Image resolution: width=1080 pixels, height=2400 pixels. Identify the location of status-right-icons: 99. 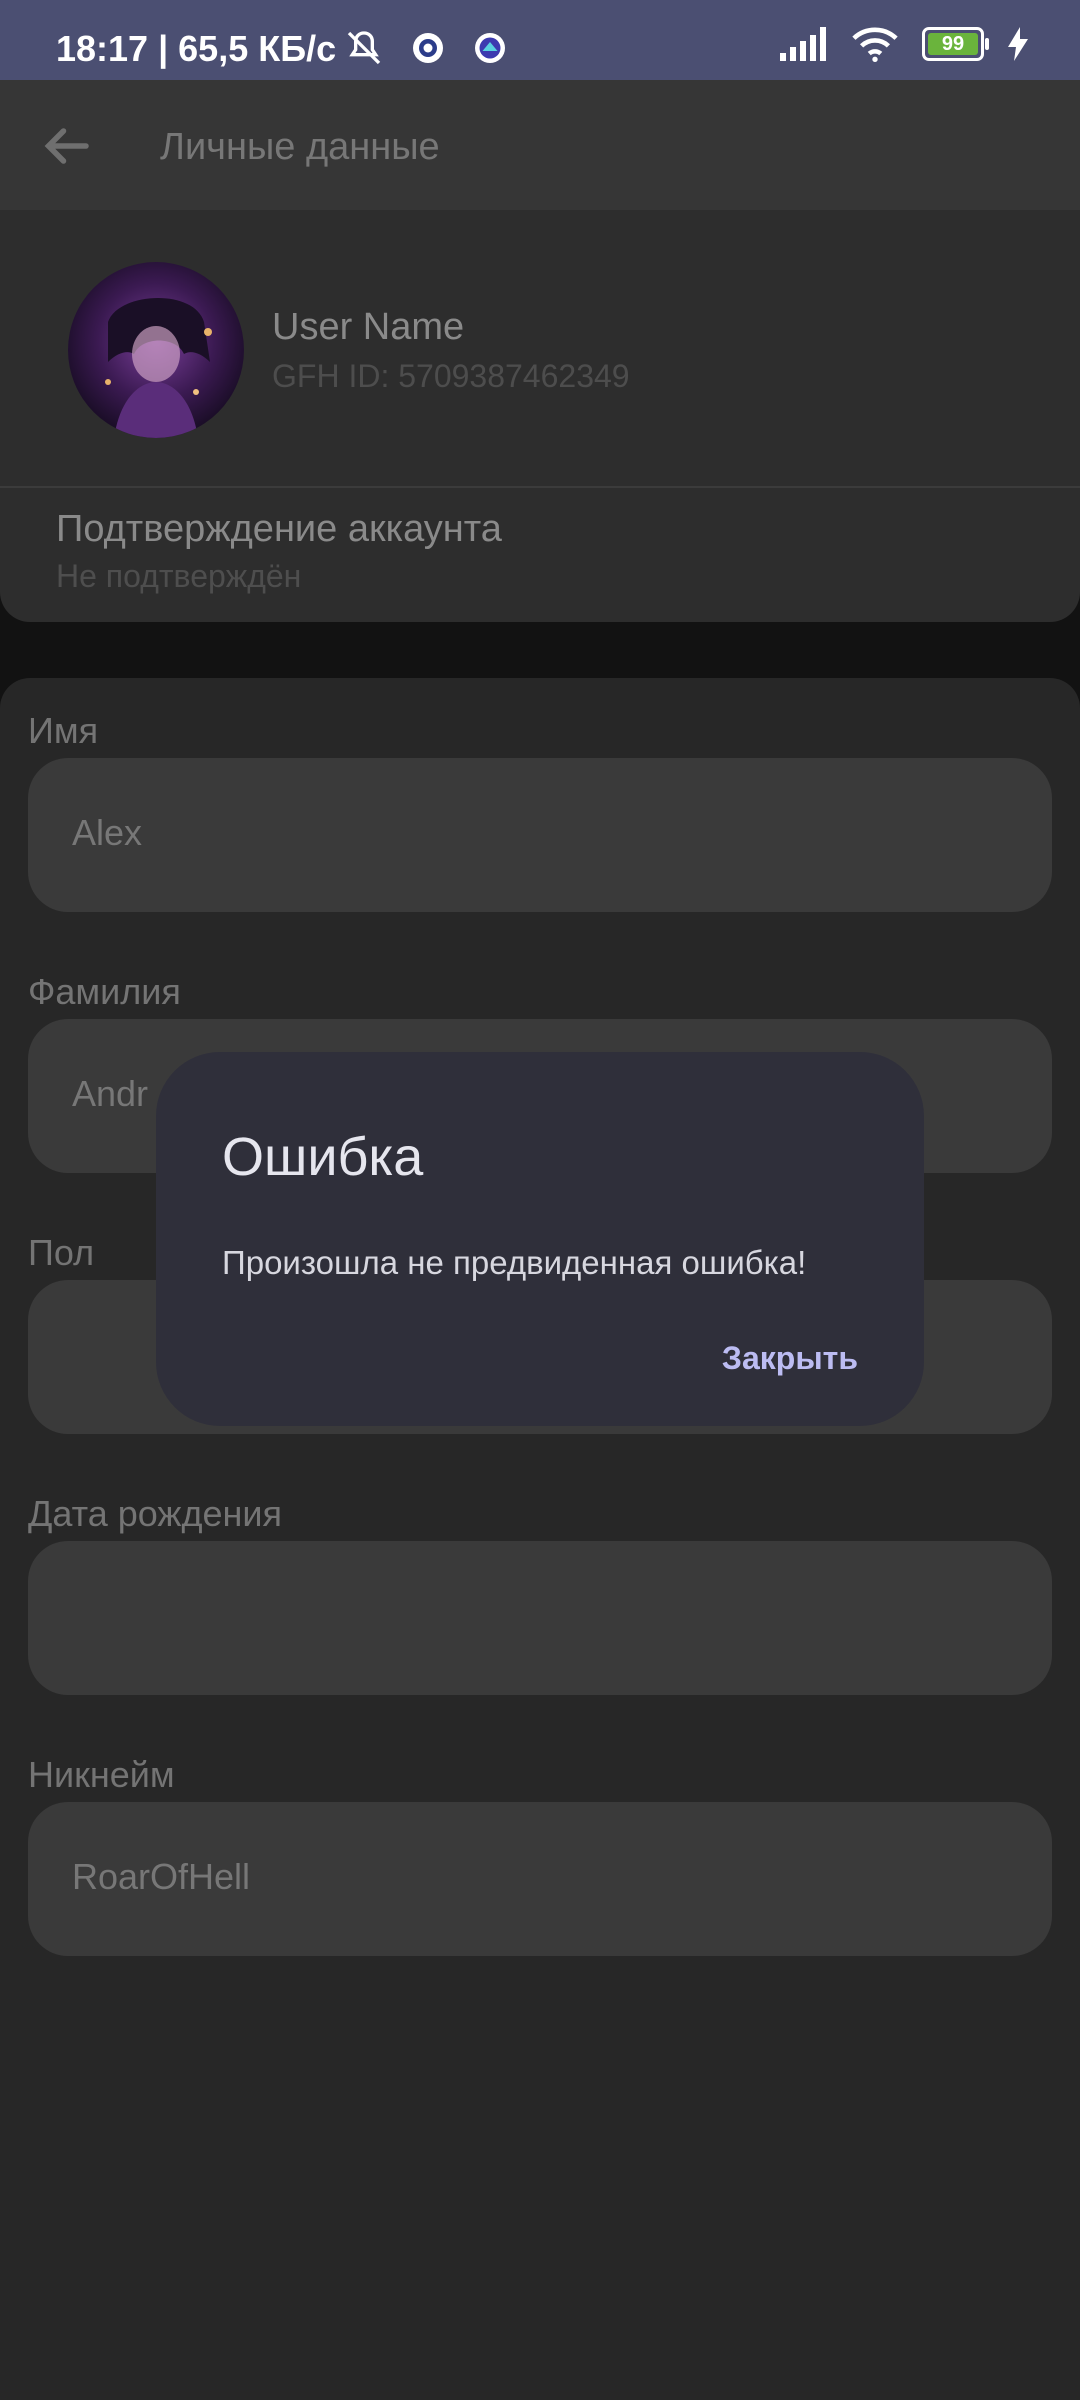
(904, 44).